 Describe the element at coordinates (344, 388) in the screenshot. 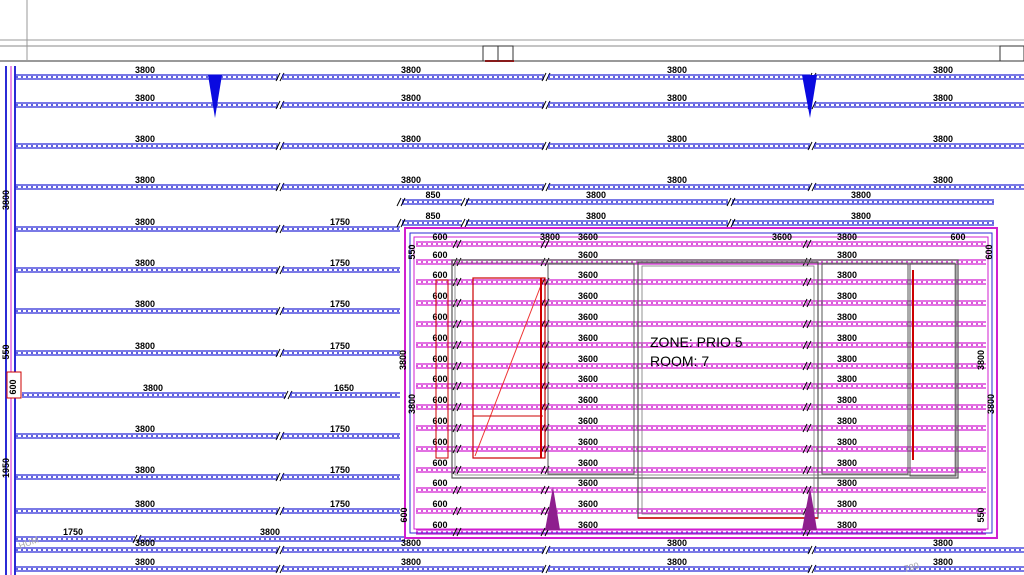

I see `dimension-label: 1650` at that location.